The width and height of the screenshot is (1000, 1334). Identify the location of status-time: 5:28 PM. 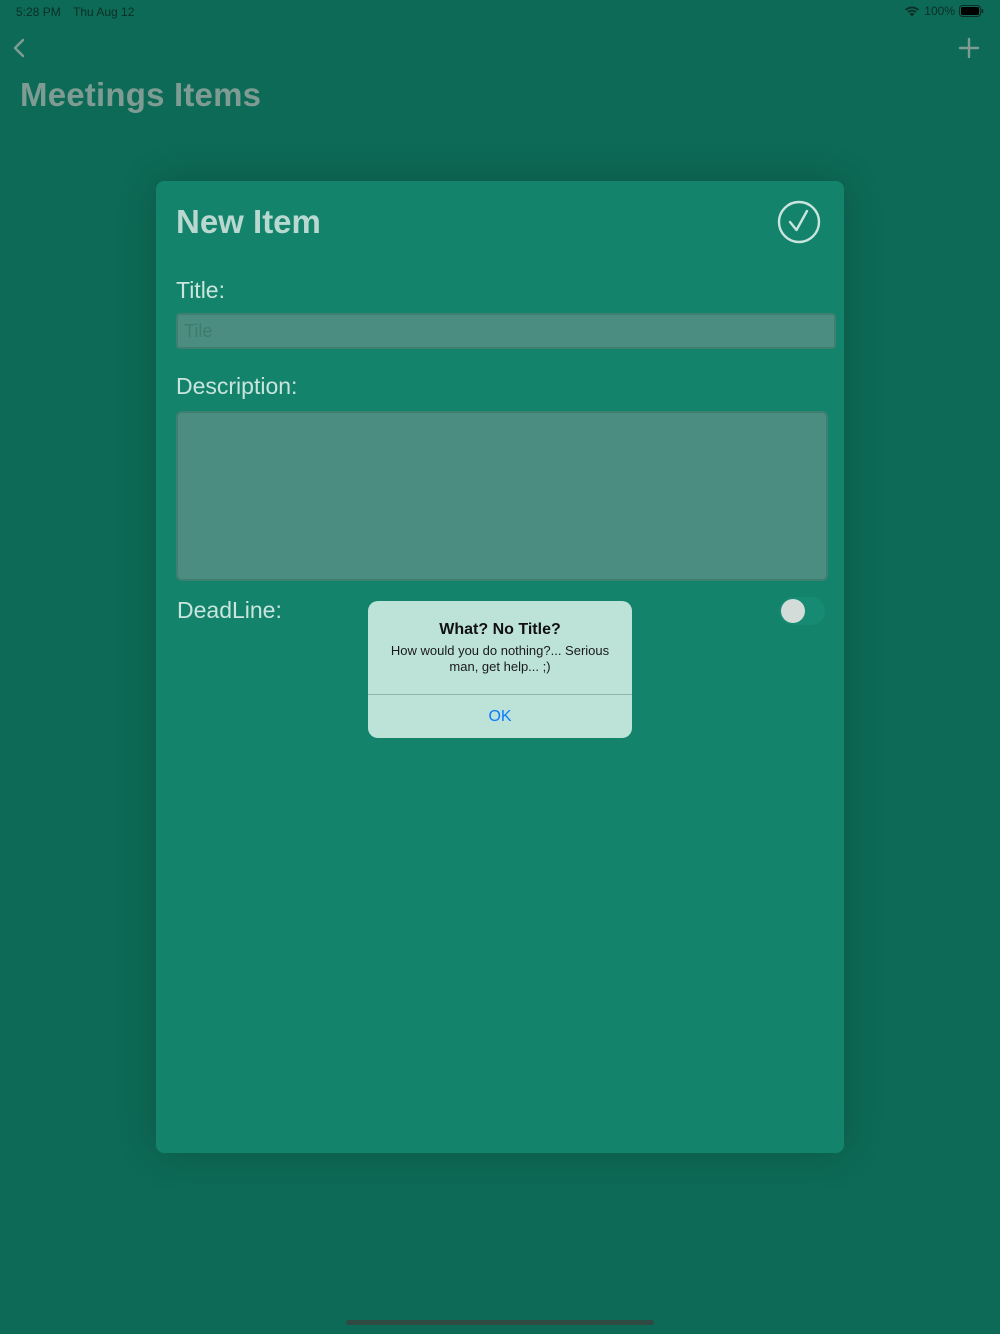
(38, 12).